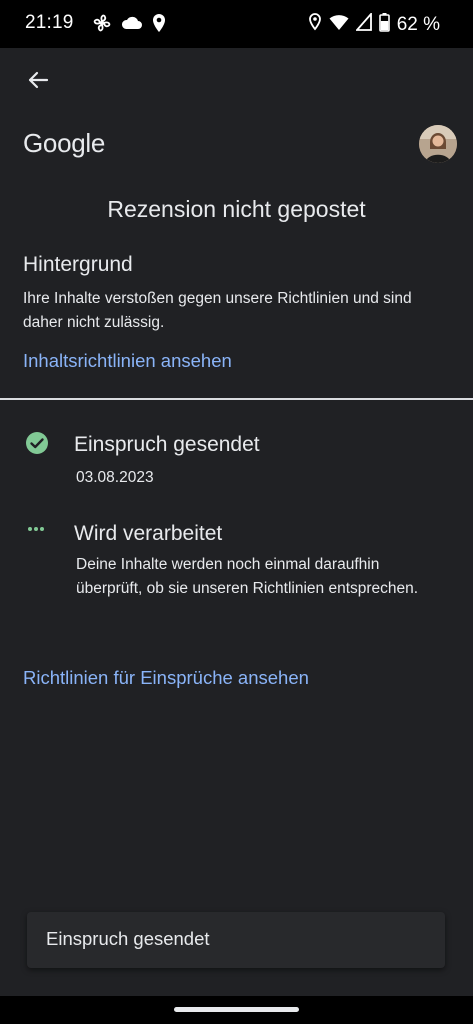 Image resolution: width=473 pixels, height=1024 pixels. I want to click on status-time: 21:19, so click(49, 22).